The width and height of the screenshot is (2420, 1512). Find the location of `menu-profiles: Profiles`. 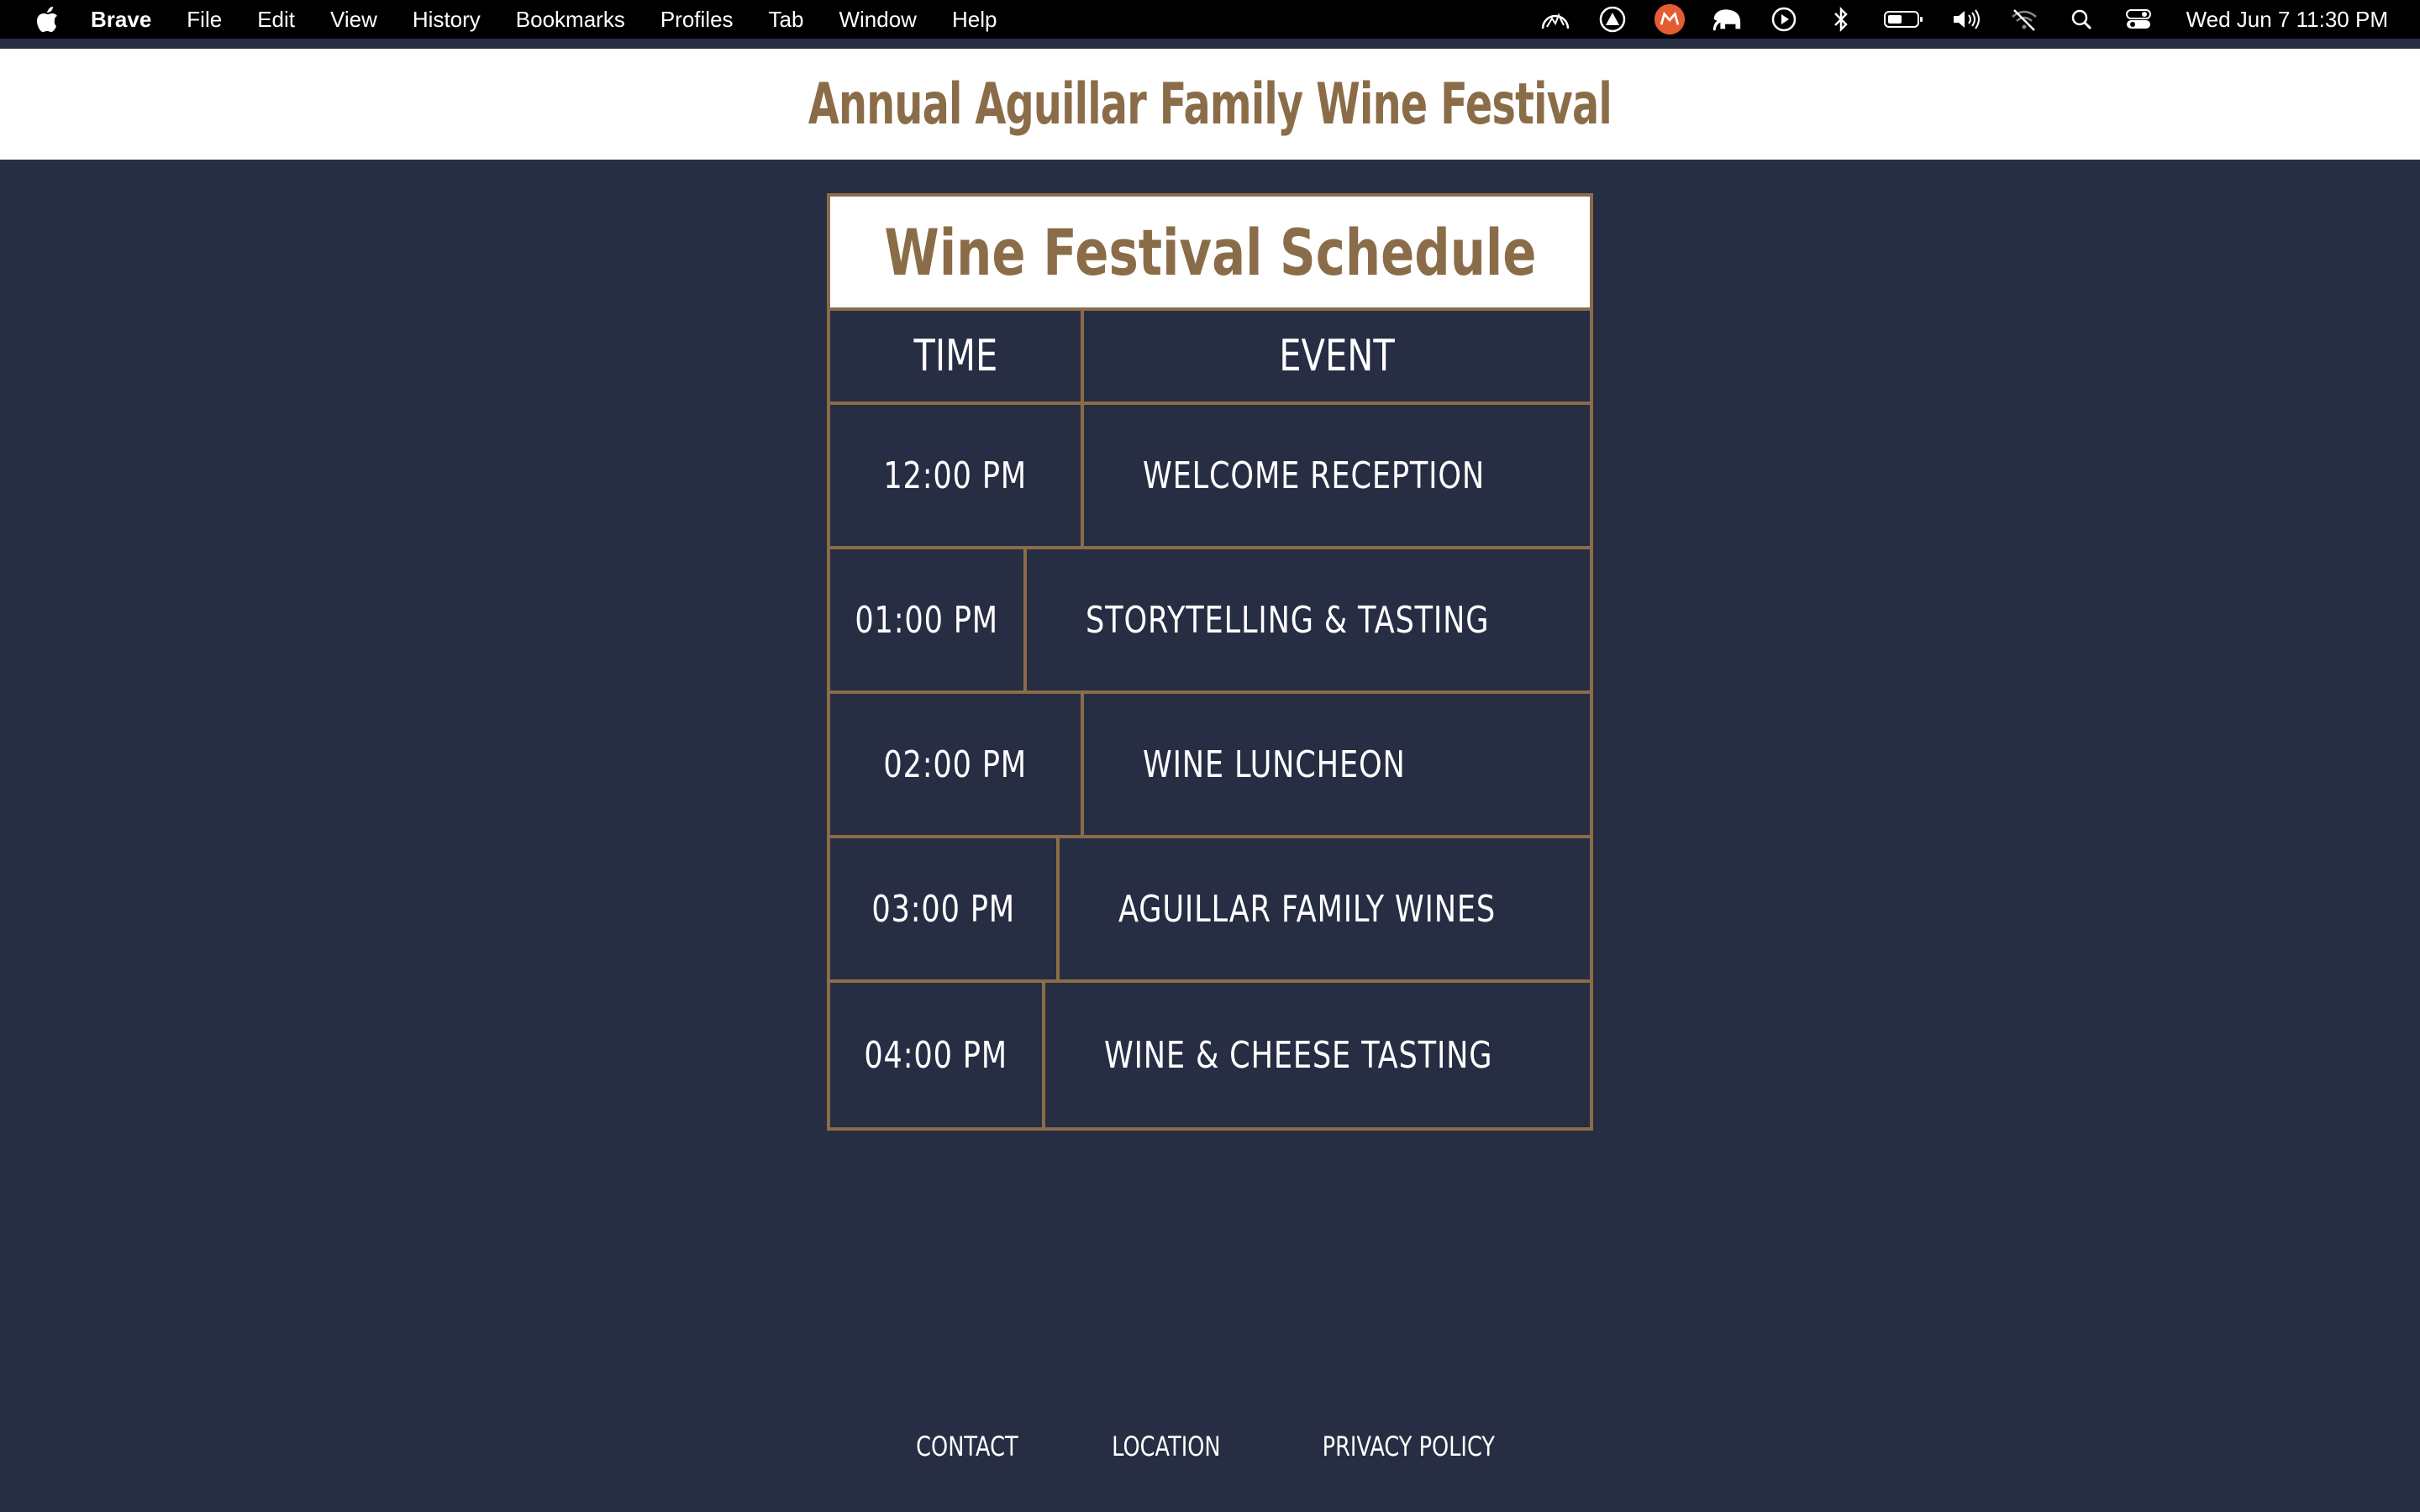

menu-profiles: Profiles is located at coordinates (697, 20).